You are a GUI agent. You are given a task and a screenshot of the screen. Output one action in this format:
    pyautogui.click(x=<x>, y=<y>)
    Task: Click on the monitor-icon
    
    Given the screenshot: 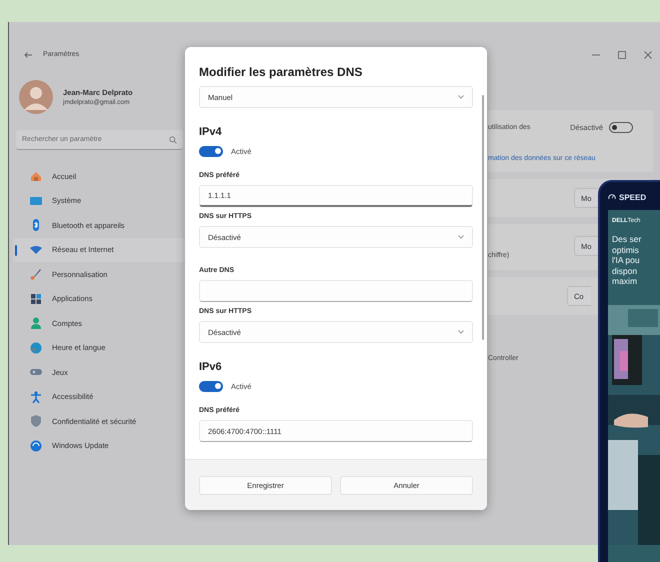 What is the action you would take?
    pyautogui.click(x=36, y=200)
    